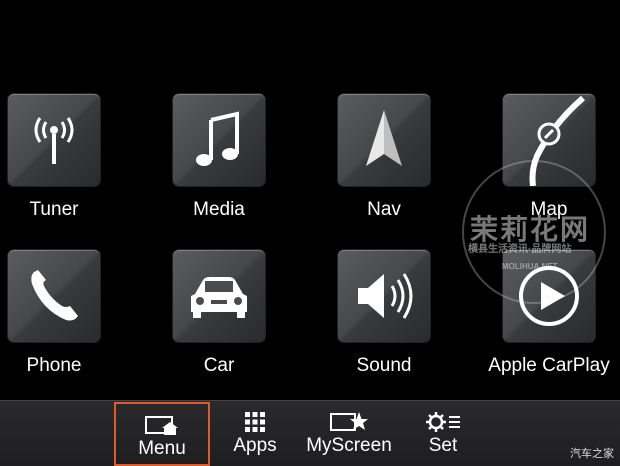  Describe the element at coordinates (443, 433) in the screenshot. I see `set-button: Set` at that location.